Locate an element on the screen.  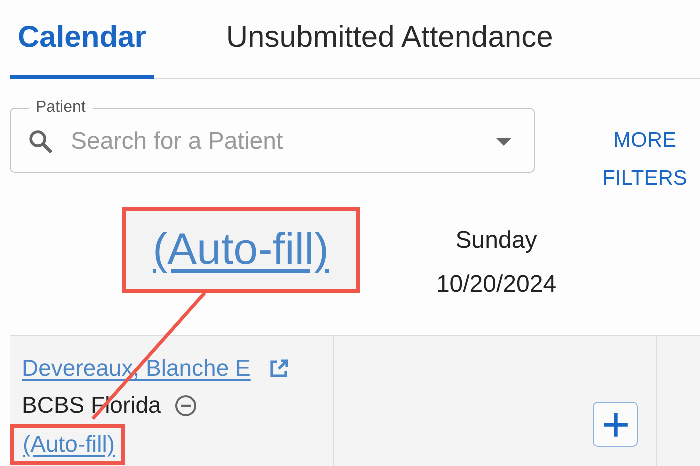
tab: Unsubmitted Attendance is located at coordinates (390, 39).